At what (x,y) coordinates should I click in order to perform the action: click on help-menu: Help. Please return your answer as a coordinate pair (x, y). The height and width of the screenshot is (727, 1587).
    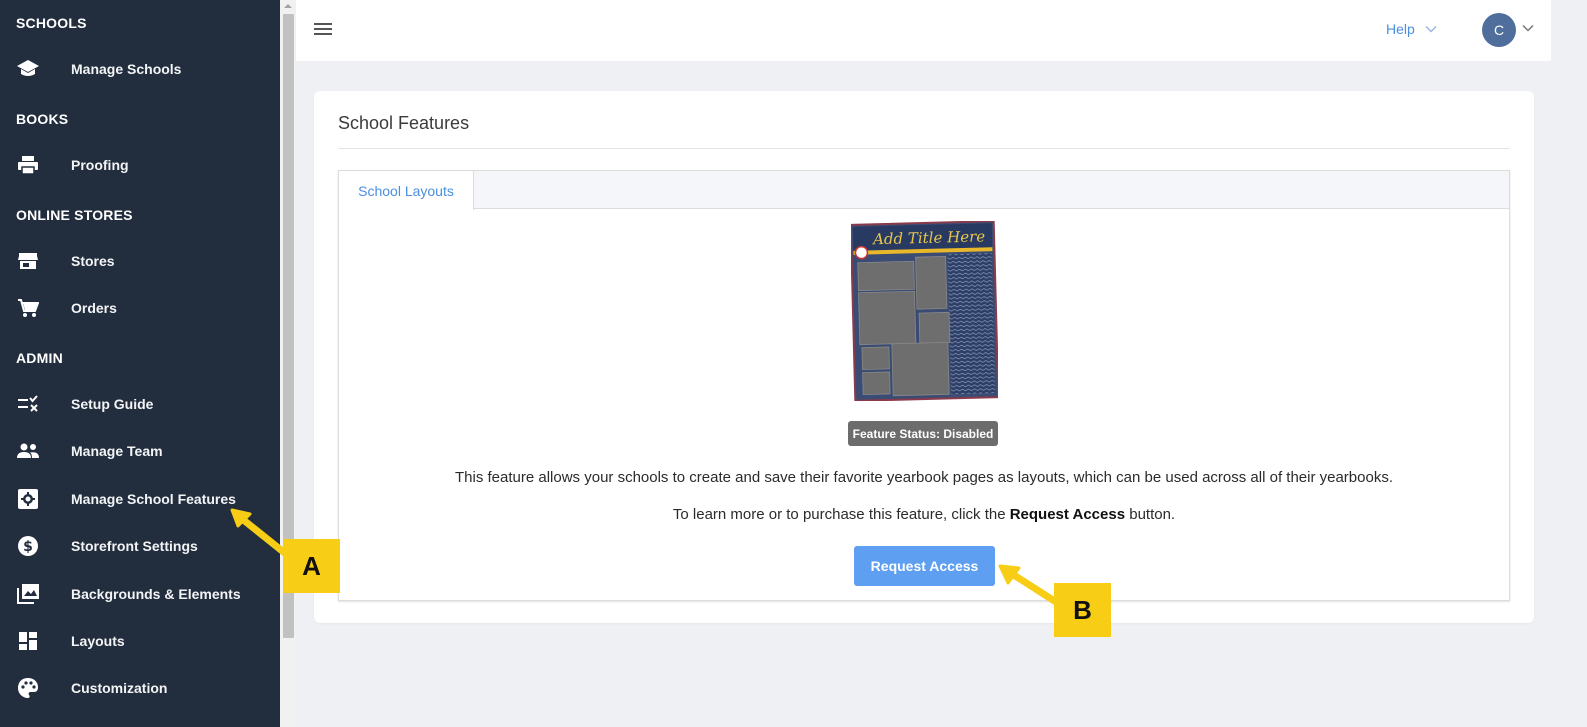
    Looking at the image, I should click on (1411, 29).